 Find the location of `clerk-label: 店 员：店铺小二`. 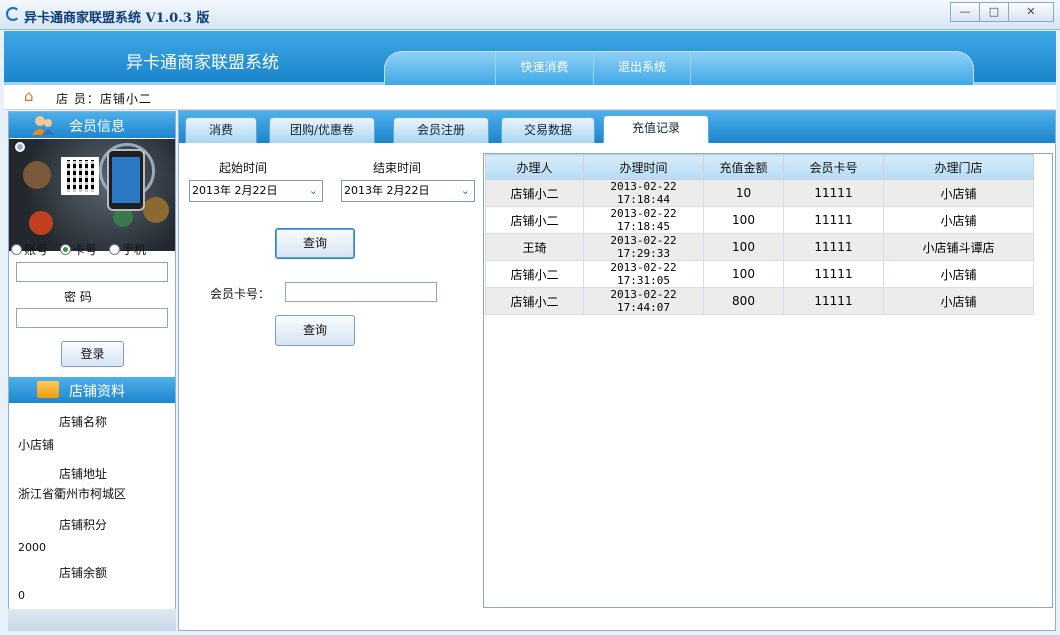

clerk-label: 店 员：店铺小二 is located at coordinates (104, 99).